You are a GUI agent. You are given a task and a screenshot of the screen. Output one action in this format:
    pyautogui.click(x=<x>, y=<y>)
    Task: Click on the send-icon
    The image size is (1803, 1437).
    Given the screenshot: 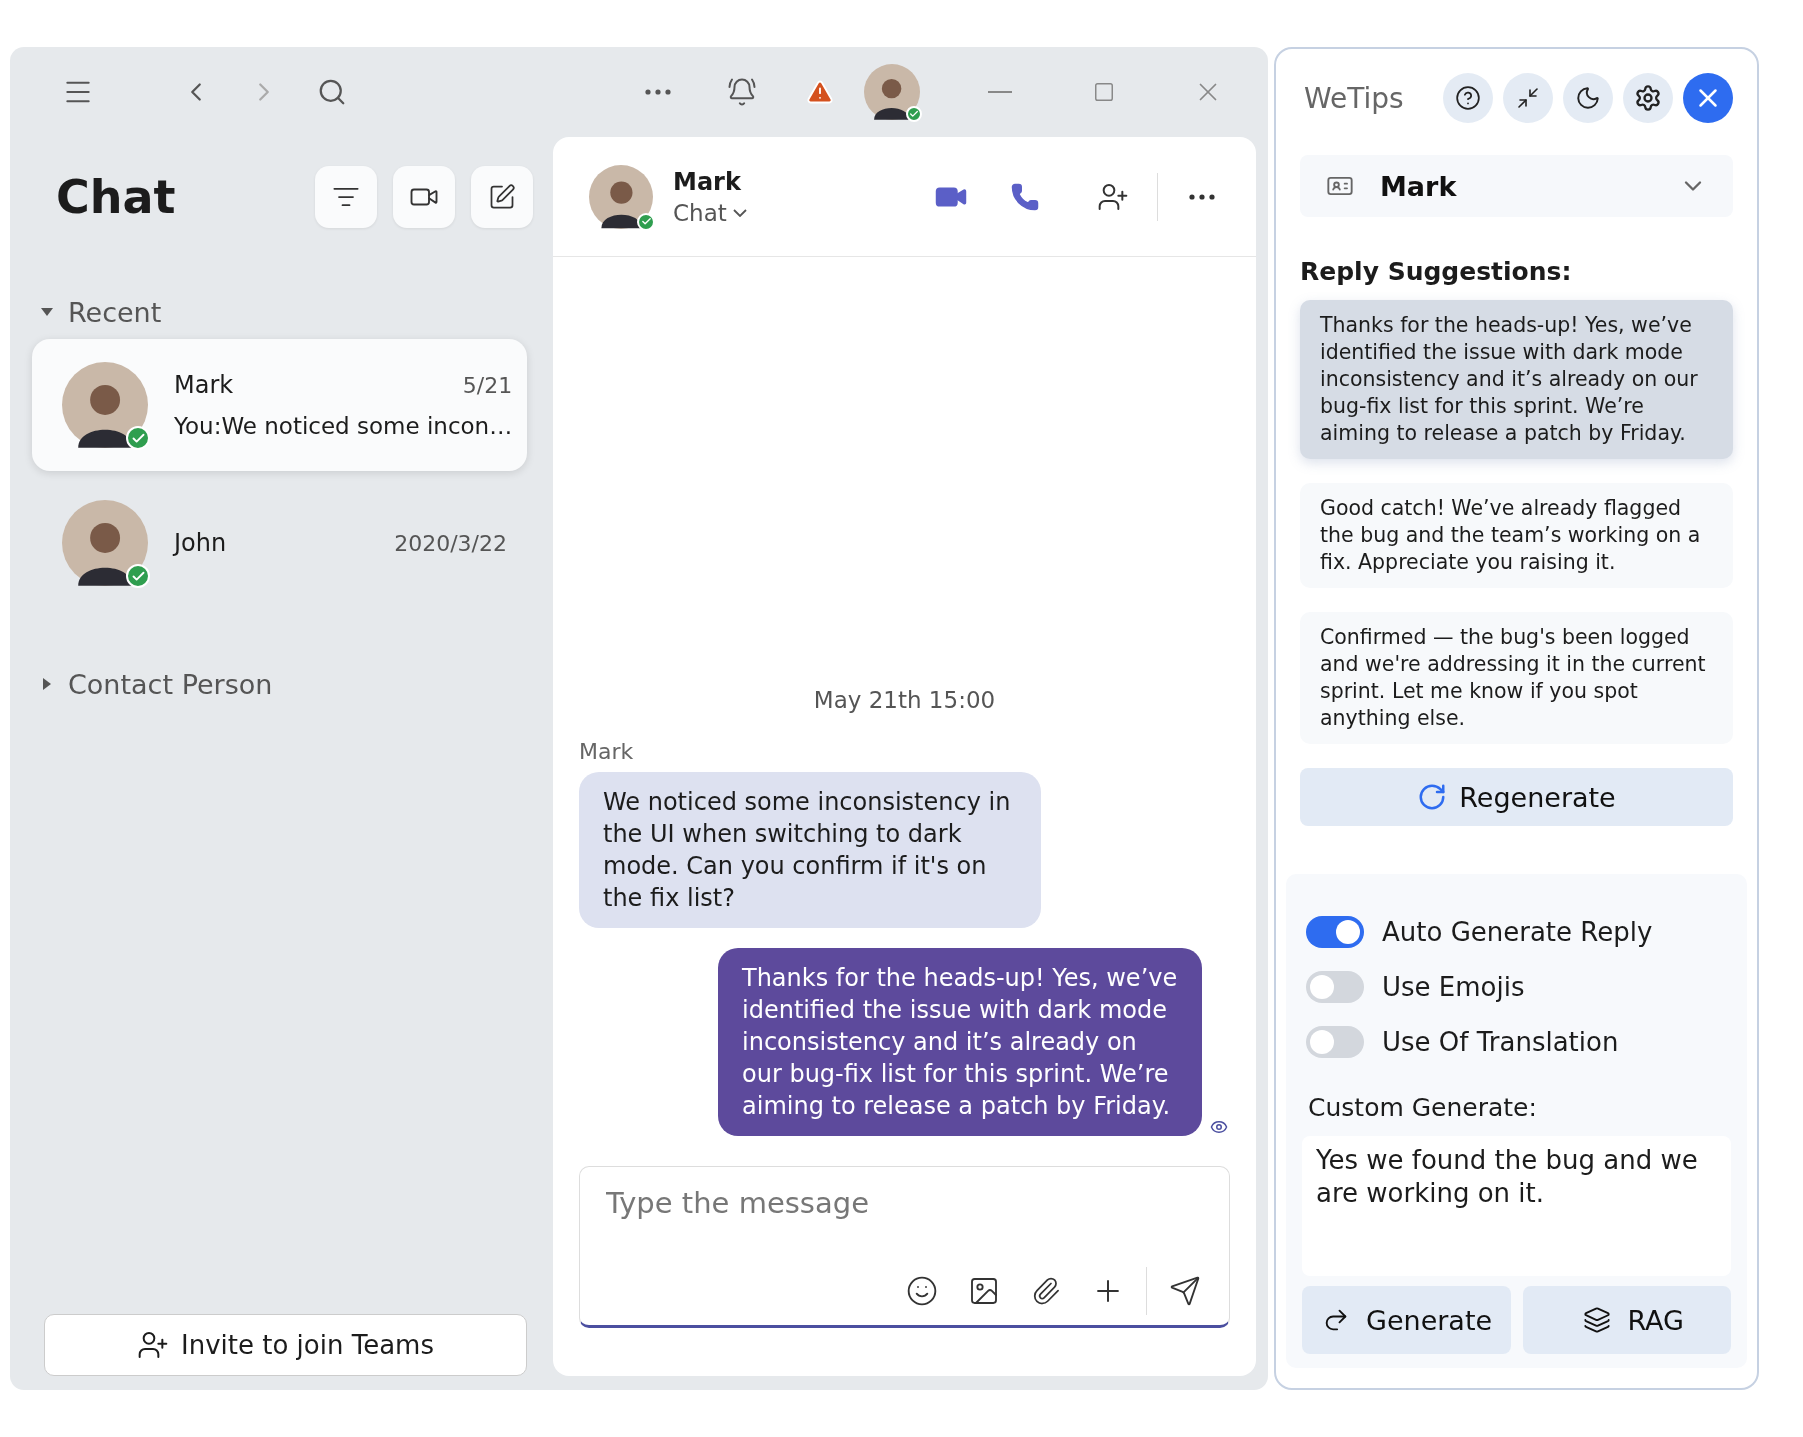 What is the action you would take?
    pyautogui.click(x=1185, y=1291)
    